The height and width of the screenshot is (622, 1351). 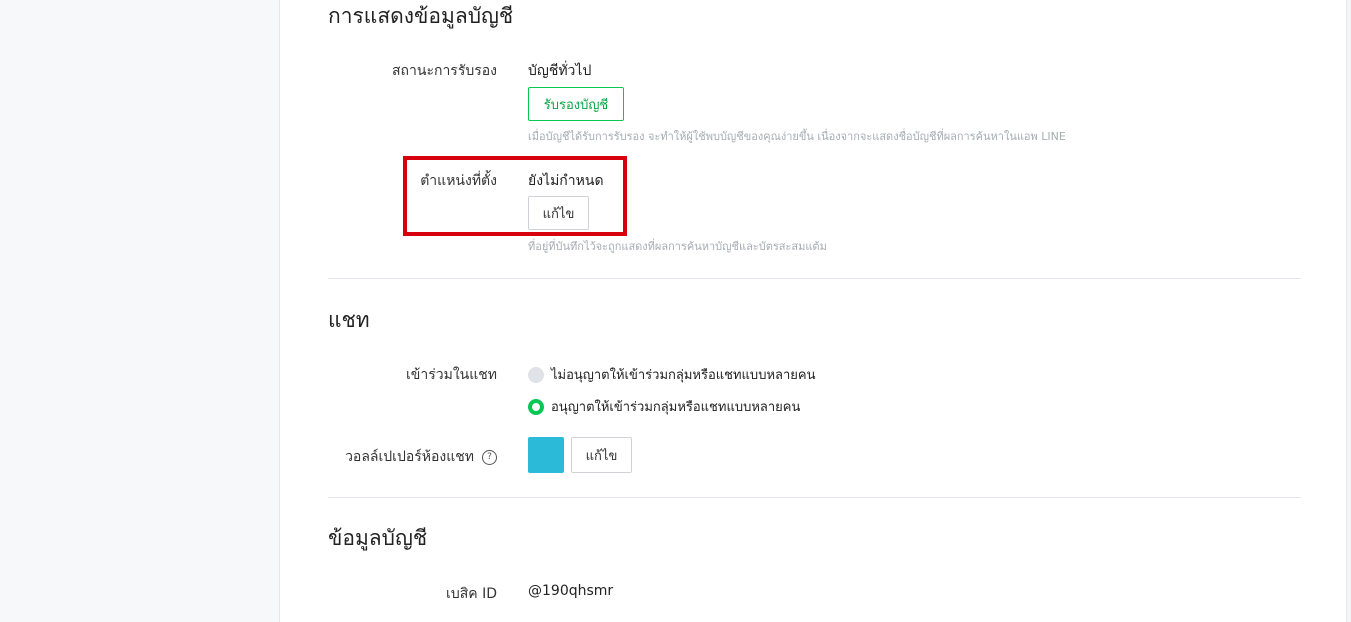 I want to click on basic-id-value: @190qhsmr, so click(x=571, y=591).